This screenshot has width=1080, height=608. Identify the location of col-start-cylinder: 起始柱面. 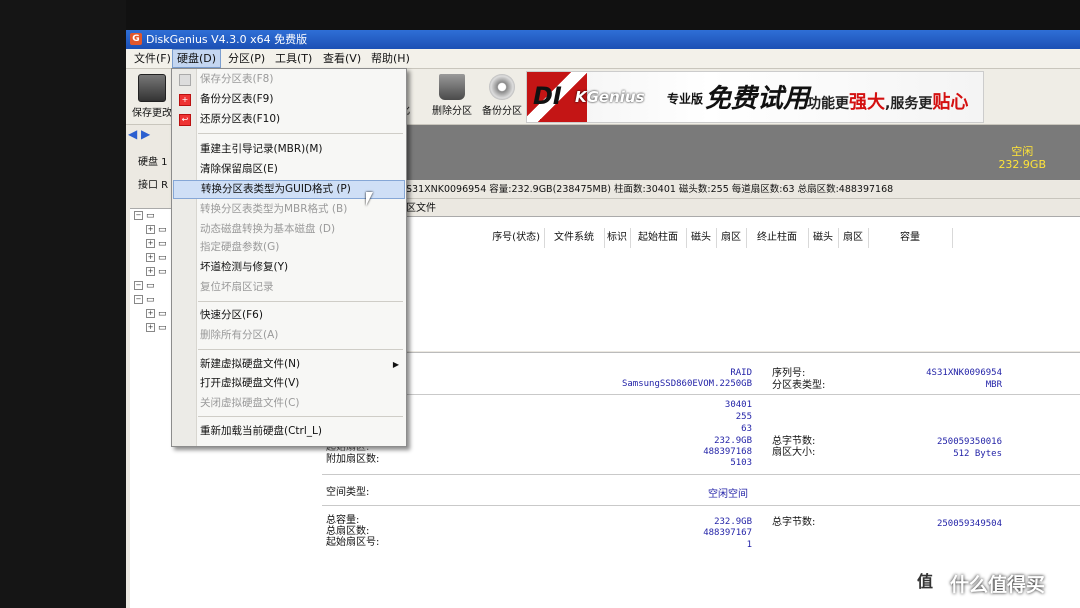
(658, 238).